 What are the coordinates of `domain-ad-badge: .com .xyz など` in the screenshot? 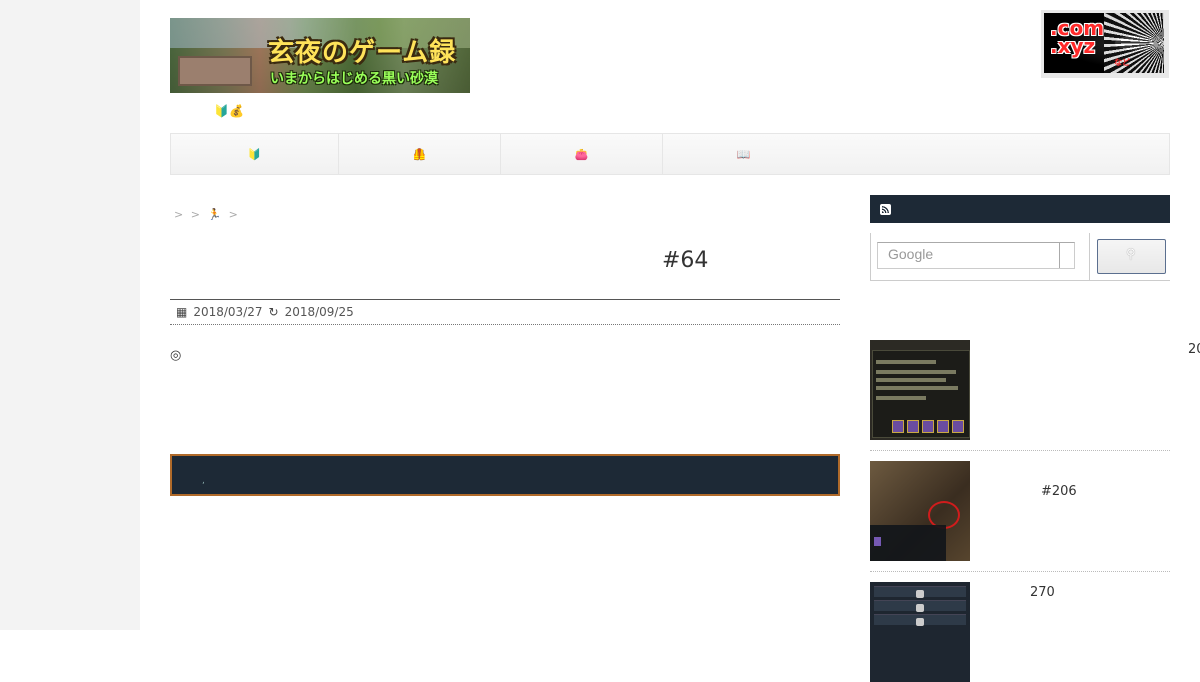 It's located at (1105, 44).